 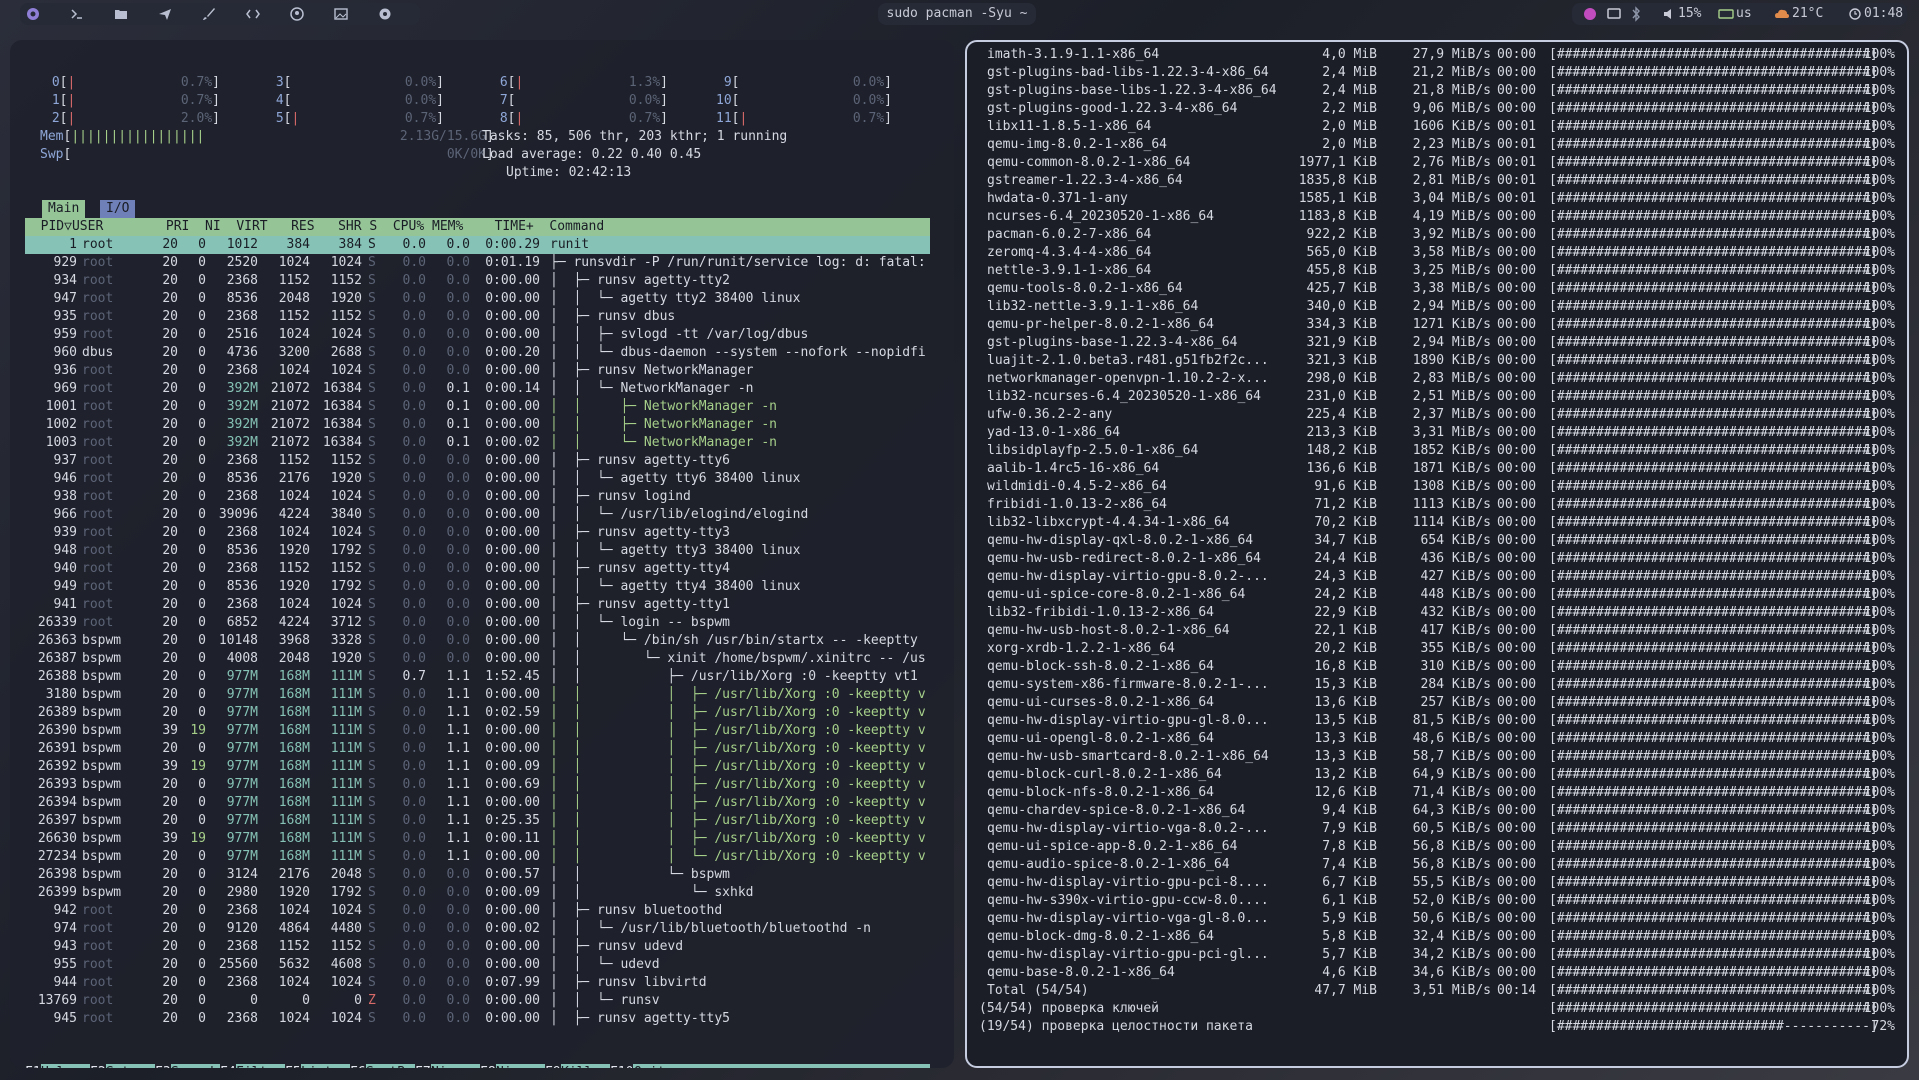 I want to click on fkey-f6: F6, so click(x=358, y=1066).